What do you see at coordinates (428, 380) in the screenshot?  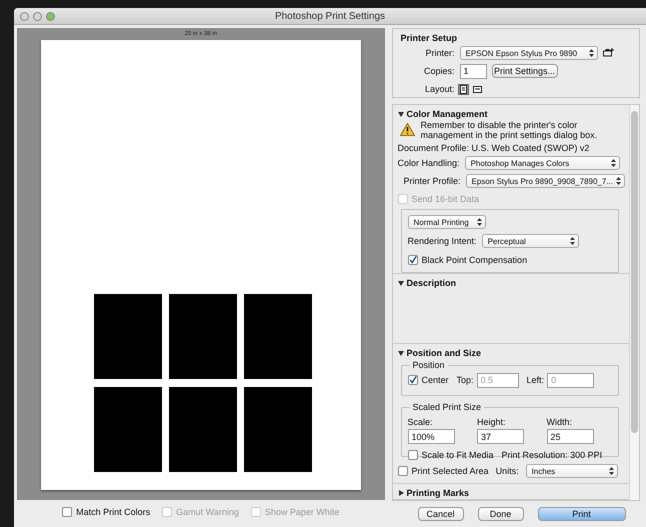 I see `checkbox: Center` at bounding box center [428, 380].